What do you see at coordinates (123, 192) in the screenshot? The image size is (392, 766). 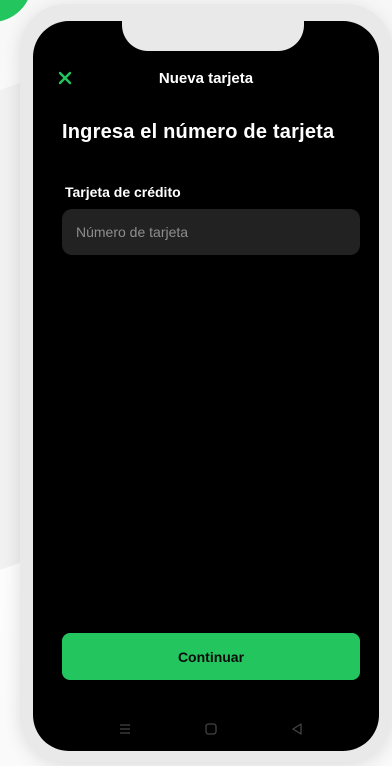 I see `card-field-label: Tarjeta de crédito` at bounding box center [123, 192].